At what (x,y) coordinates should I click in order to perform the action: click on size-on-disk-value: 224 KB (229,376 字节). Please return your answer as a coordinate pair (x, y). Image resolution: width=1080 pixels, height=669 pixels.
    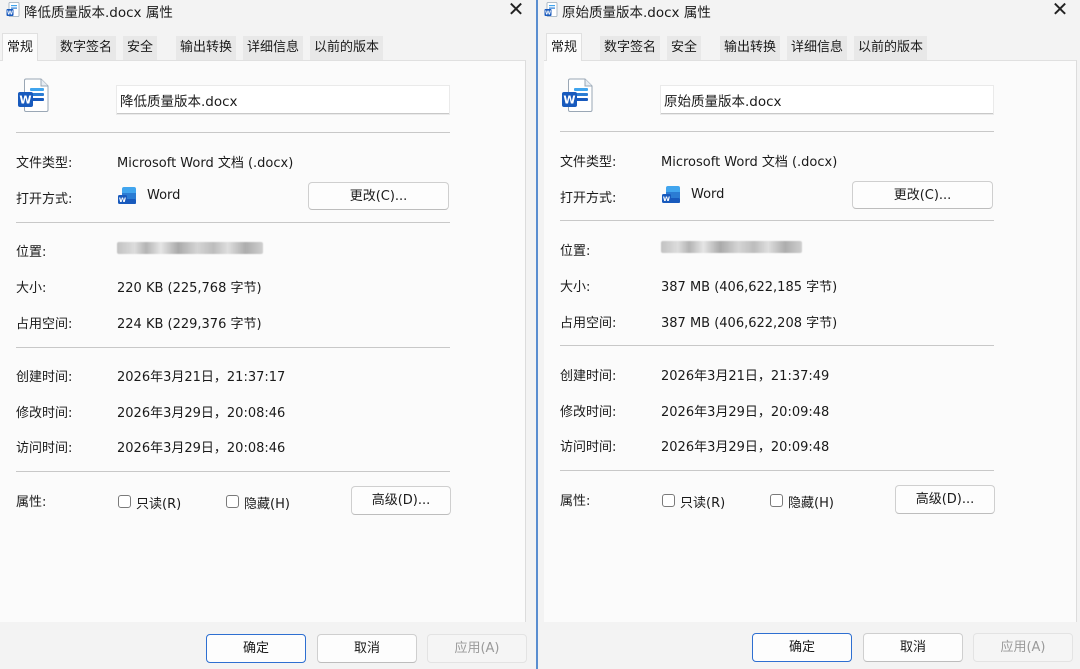
    Looking at the image, I should click on (189, 324).